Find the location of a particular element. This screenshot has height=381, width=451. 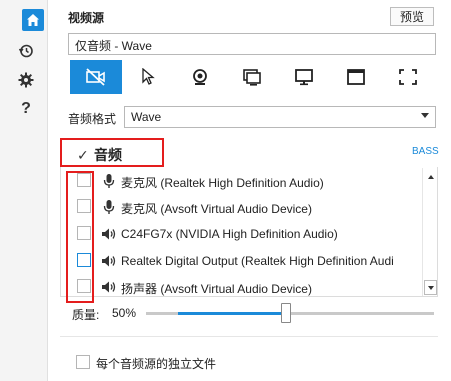

preview-button: 预览 is located at coordinates (412, 16).